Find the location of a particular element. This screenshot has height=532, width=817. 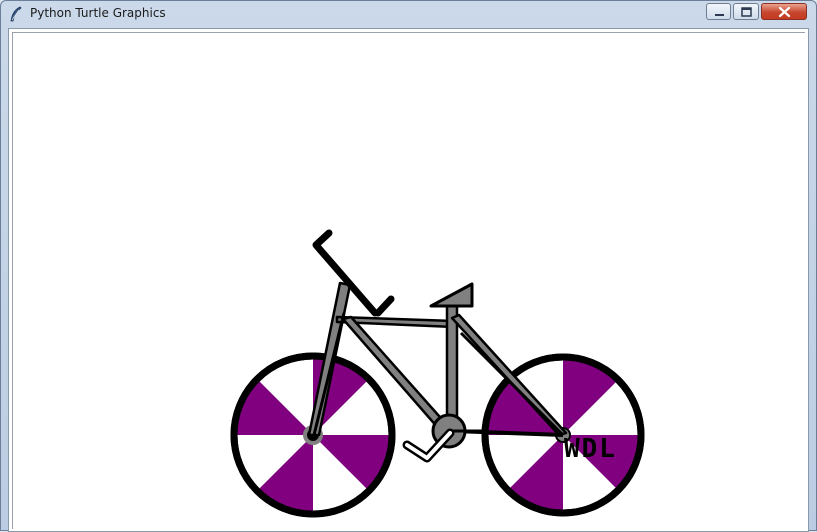

crank is located at coordinates (445, 438).